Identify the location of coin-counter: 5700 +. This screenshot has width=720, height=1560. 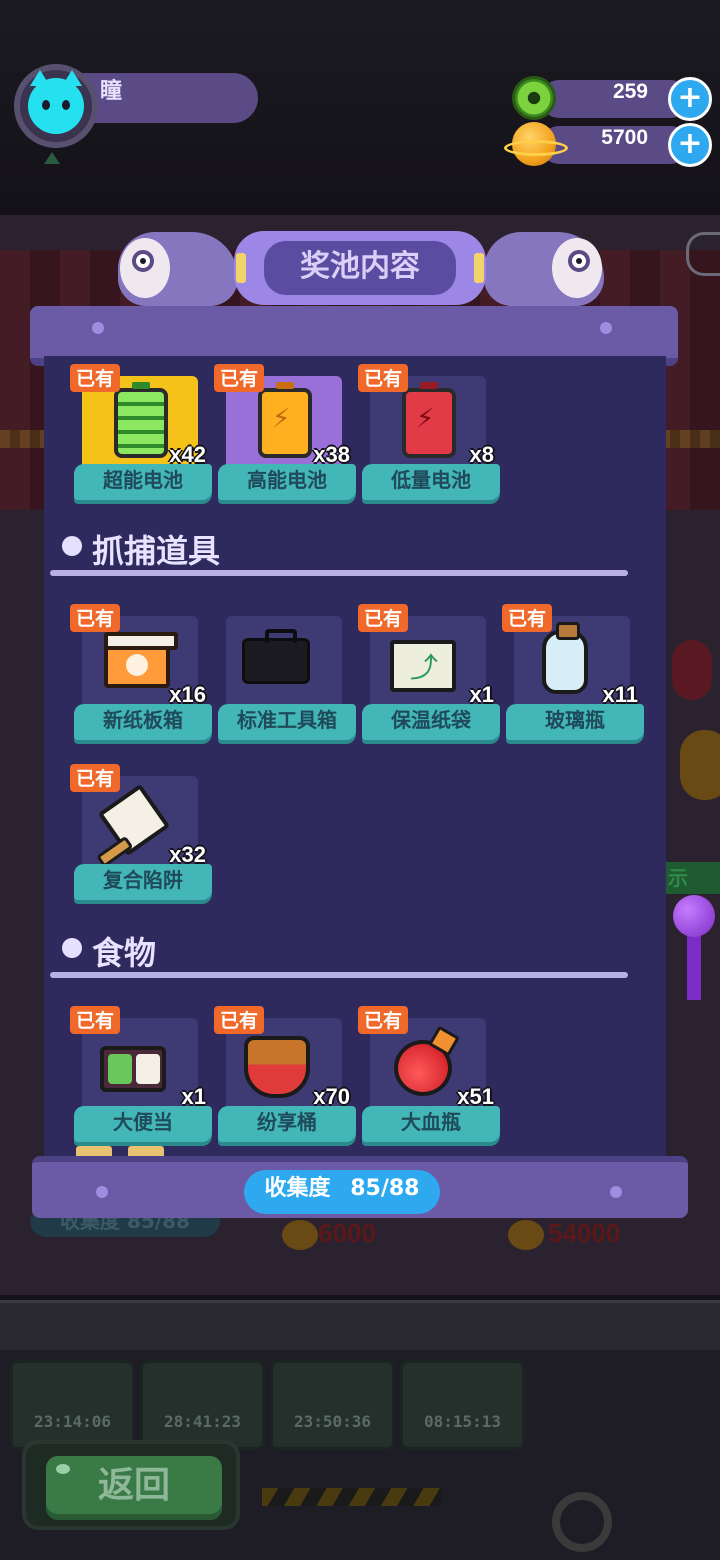
(608, 144).